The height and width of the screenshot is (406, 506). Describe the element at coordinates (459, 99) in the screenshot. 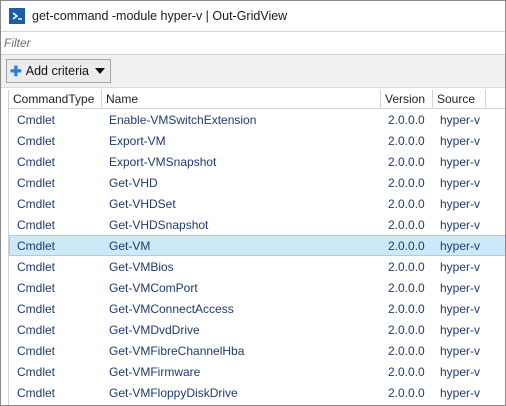

I see `column-header-source: Source` at that location.